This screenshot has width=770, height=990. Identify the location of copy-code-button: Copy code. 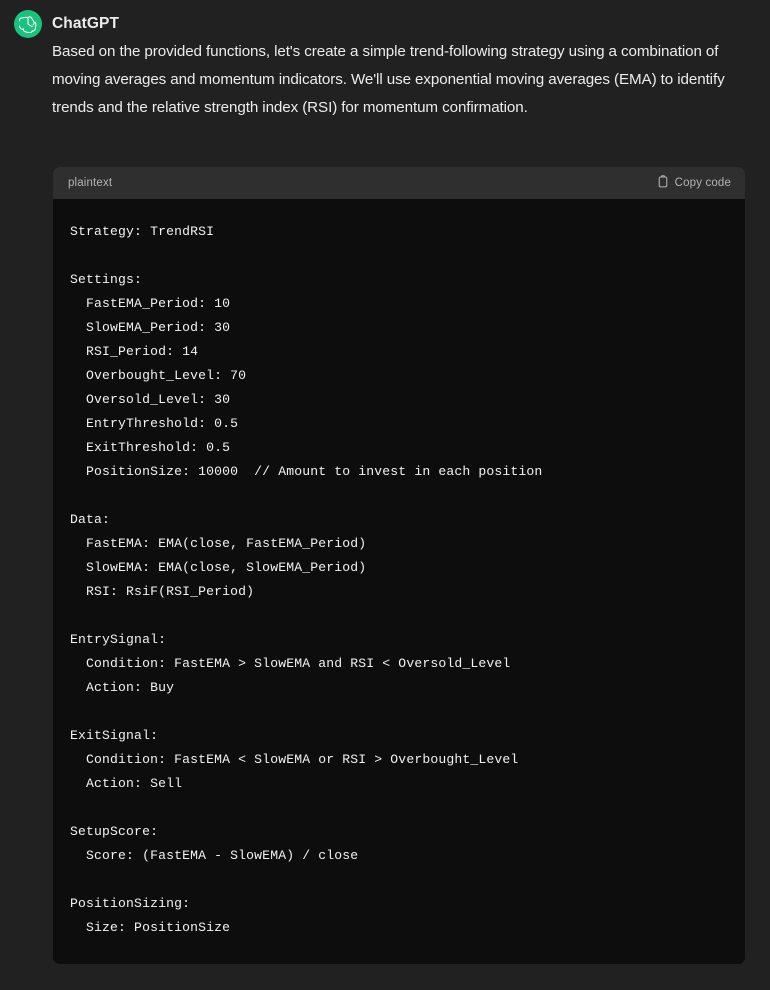
(694, 183).